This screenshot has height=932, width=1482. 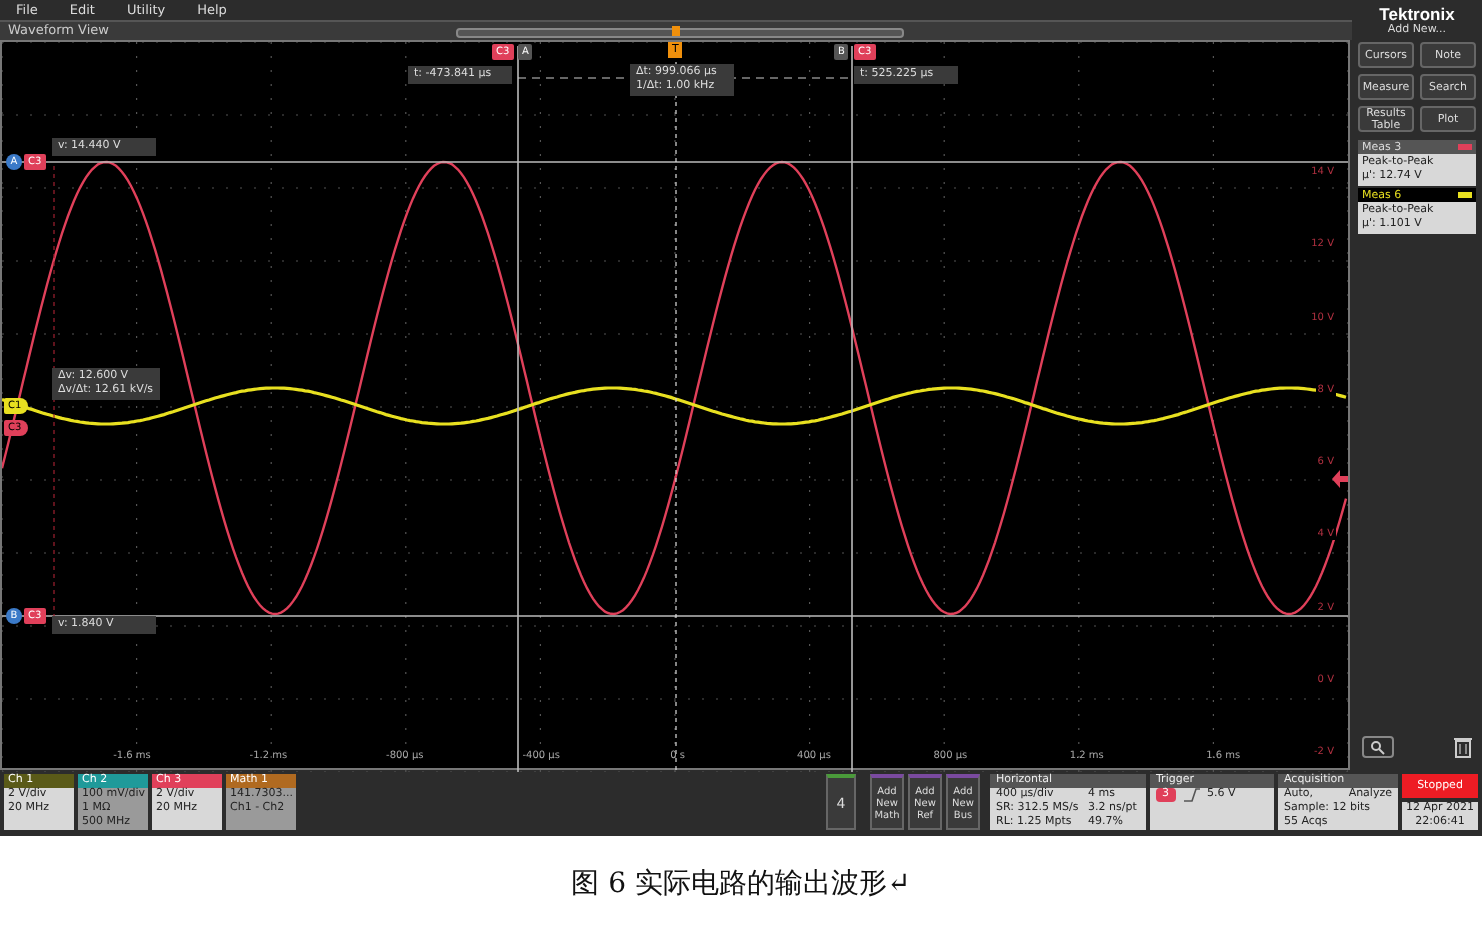 What do you see at coordinates (1417, 14) in the screenshot?
I see `brand-logo: Tektronix` at bounding box center [1417, 14].